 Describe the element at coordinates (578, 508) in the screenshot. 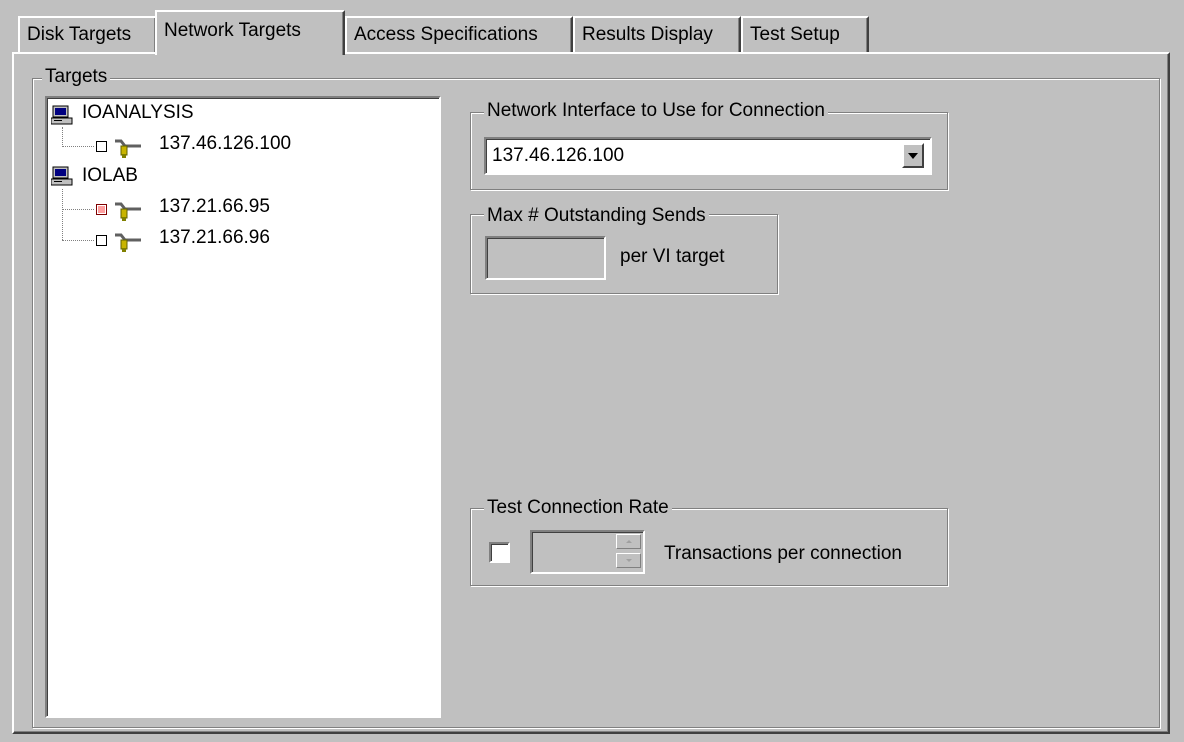

I see `connection-rate-label: Test Connection Rate` at that location.